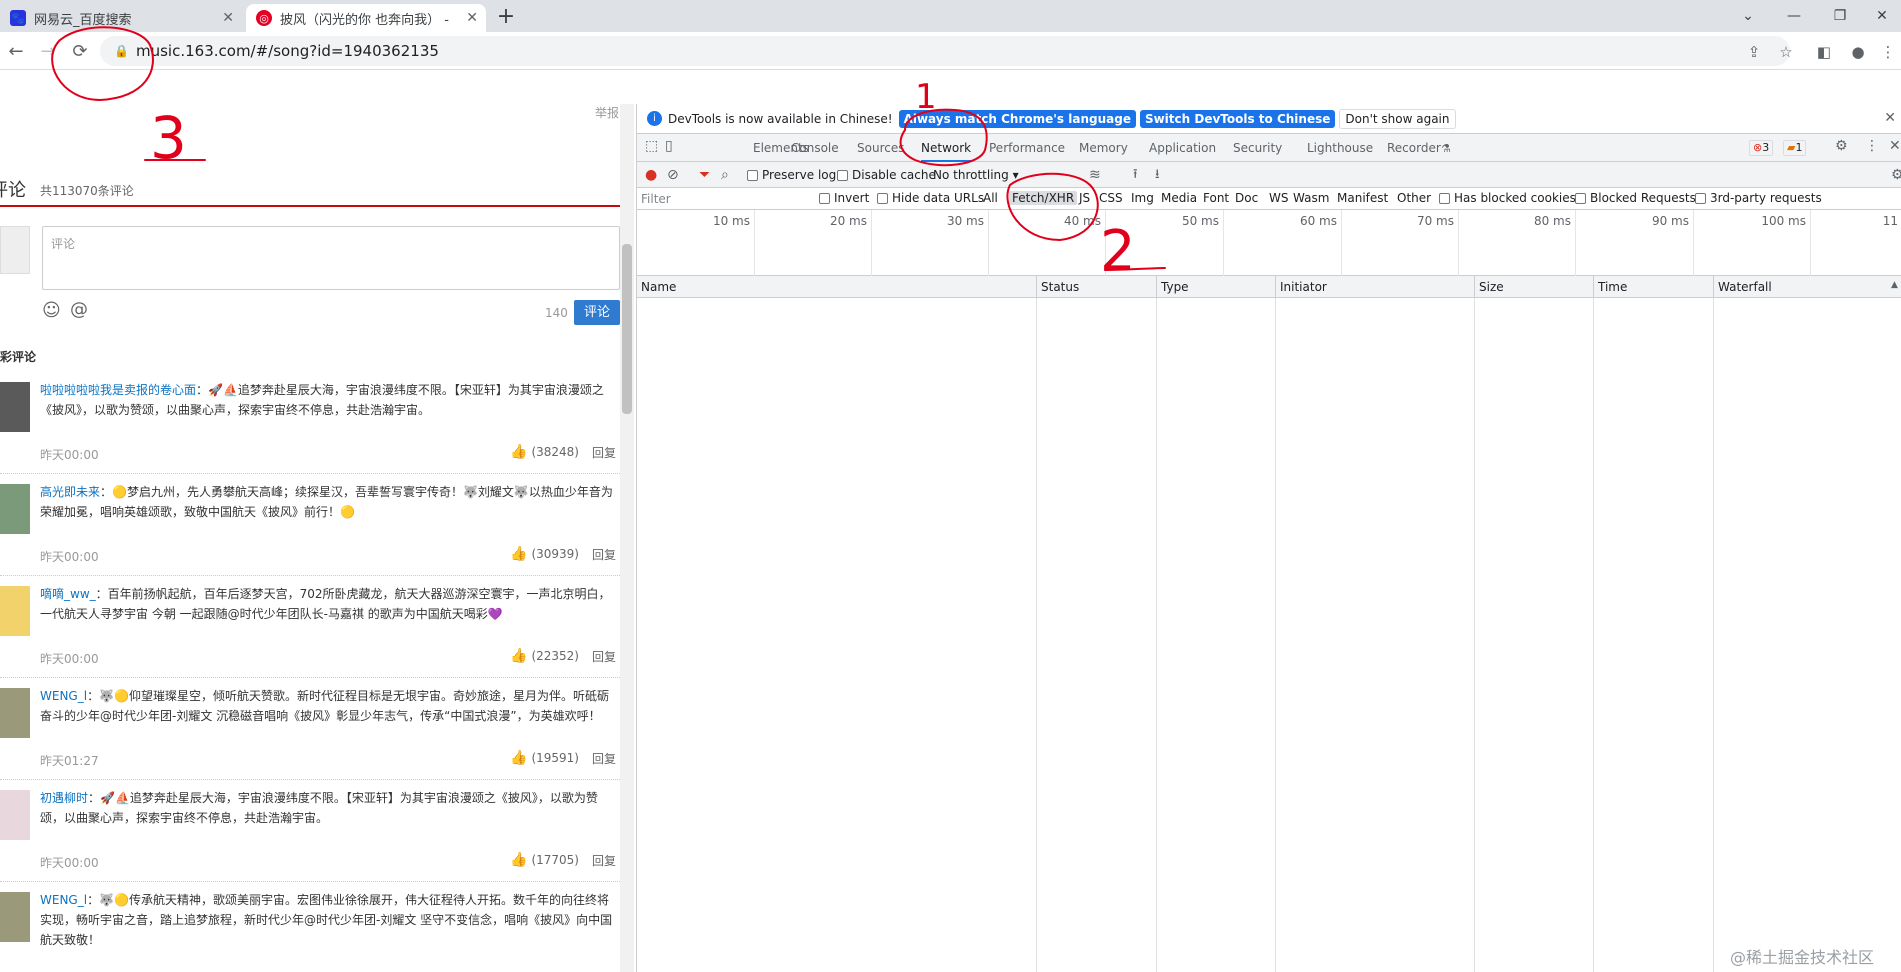 The height and width of the screenshot is (972, 1901). What do you see at coordinates (118, 390) in the screenshot?
I see `comment-user-link: 啦啦啦啦啦我是卖报的卷心面` at bounding box center [118, 390].